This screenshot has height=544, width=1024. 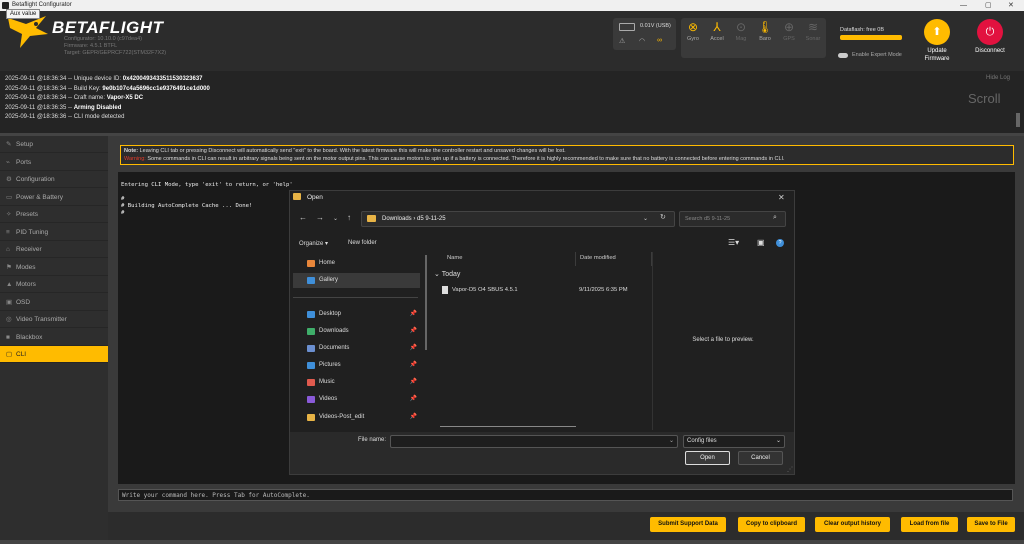 I want to click on sidebar-item-video-transmitter: ◎ Video Transmitter, so click(x=54, y=319).